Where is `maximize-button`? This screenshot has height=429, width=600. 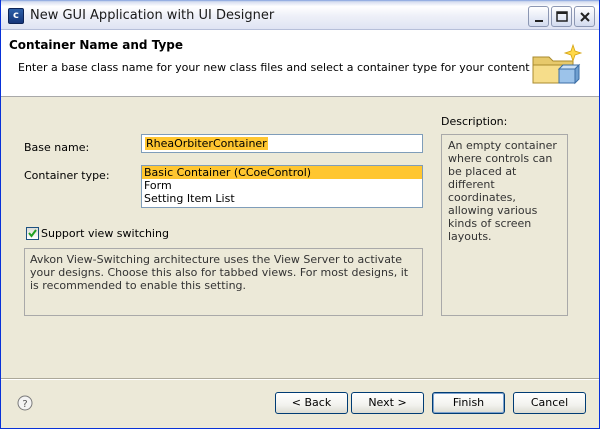
maximize-button is located at coordinates (561, 16).